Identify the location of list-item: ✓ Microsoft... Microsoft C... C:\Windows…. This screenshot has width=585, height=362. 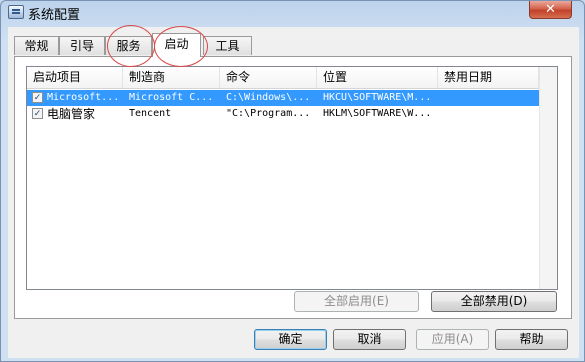
(283, 98).